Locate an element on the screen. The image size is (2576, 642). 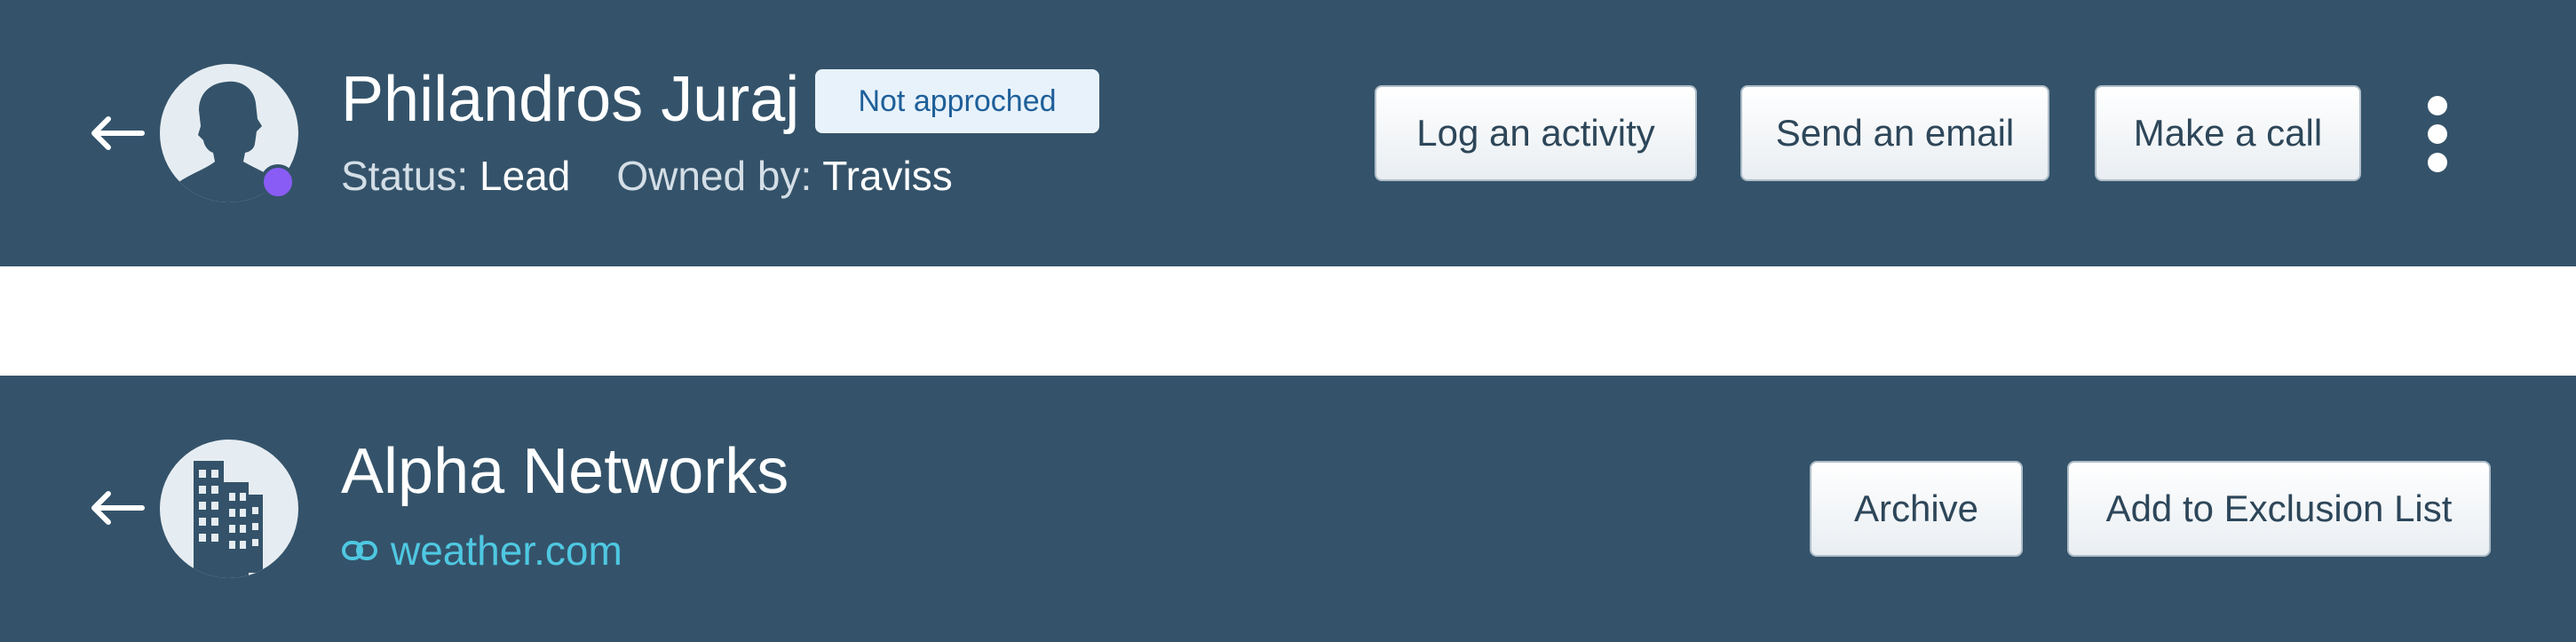
presence-indicator is located at coordinates (278, 182).